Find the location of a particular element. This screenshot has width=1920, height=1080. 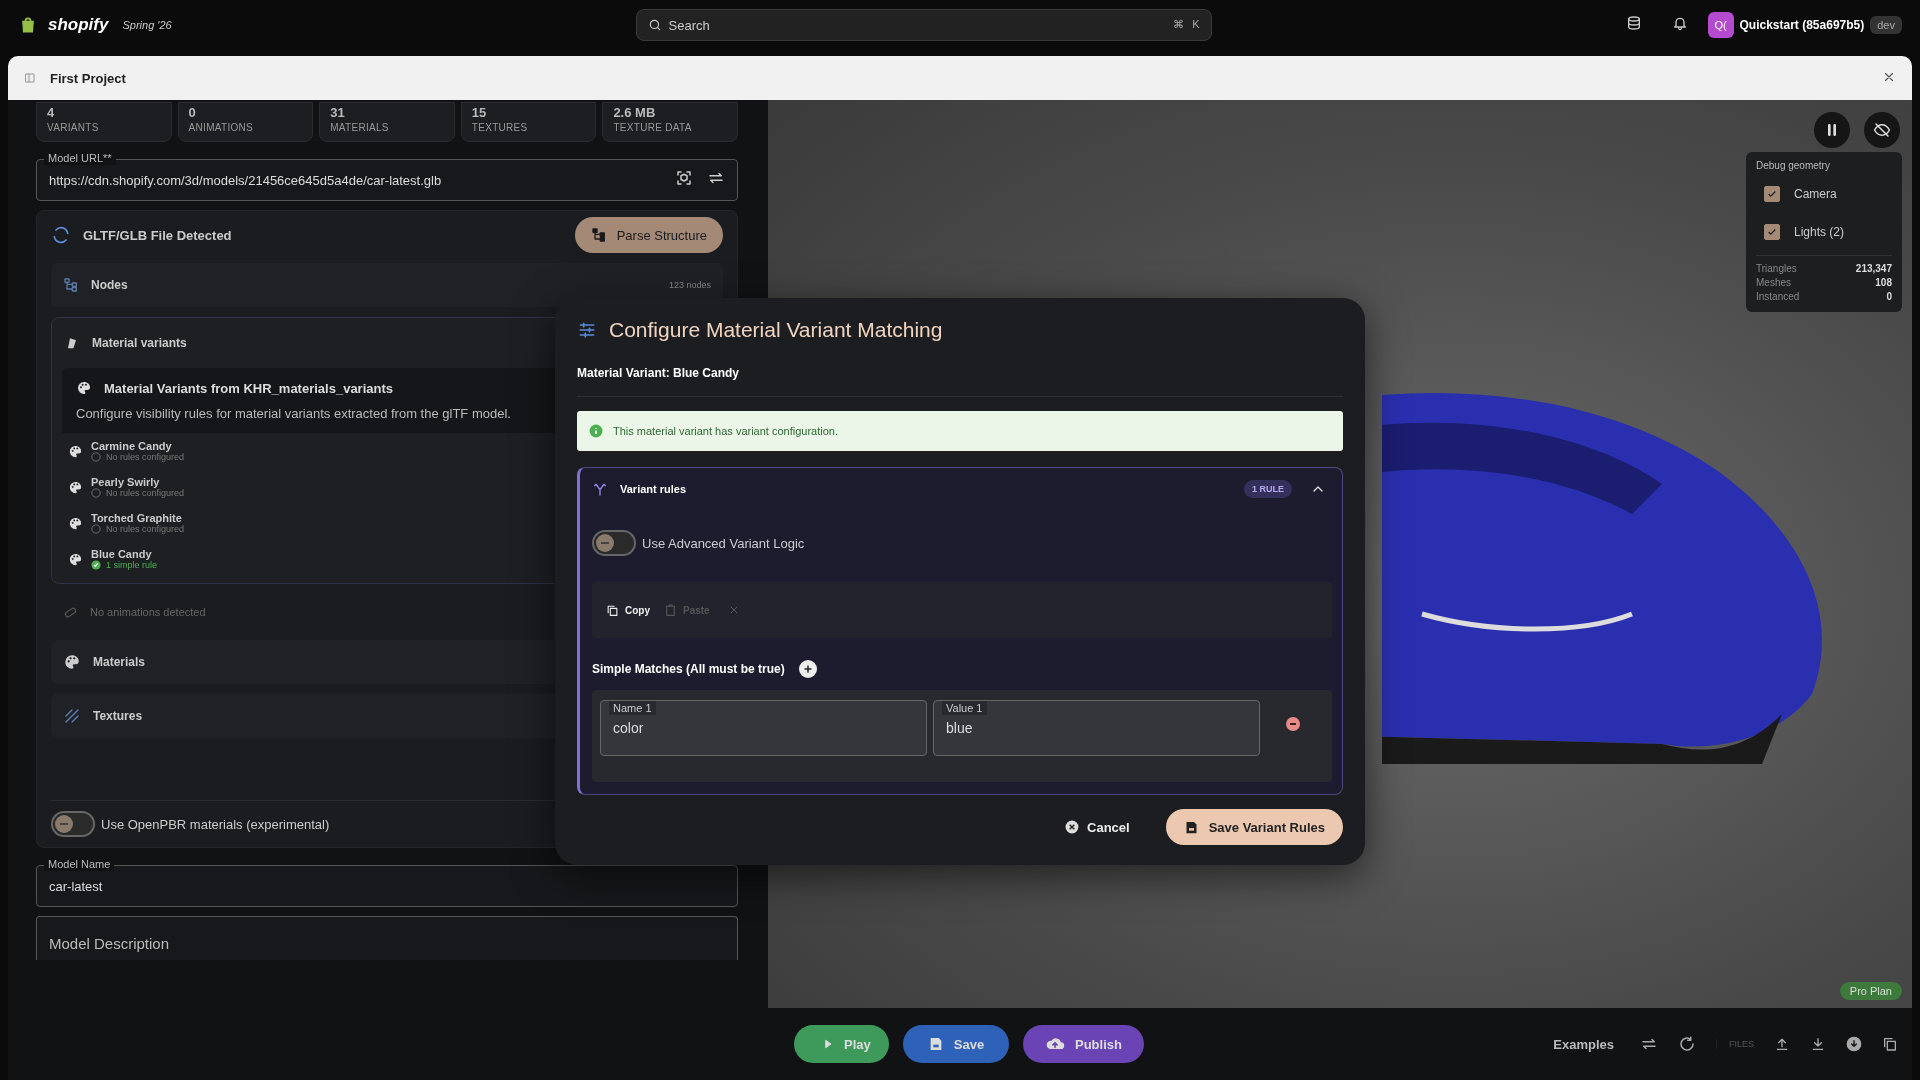

window-title: First Project is located at coordinates (88, 78).